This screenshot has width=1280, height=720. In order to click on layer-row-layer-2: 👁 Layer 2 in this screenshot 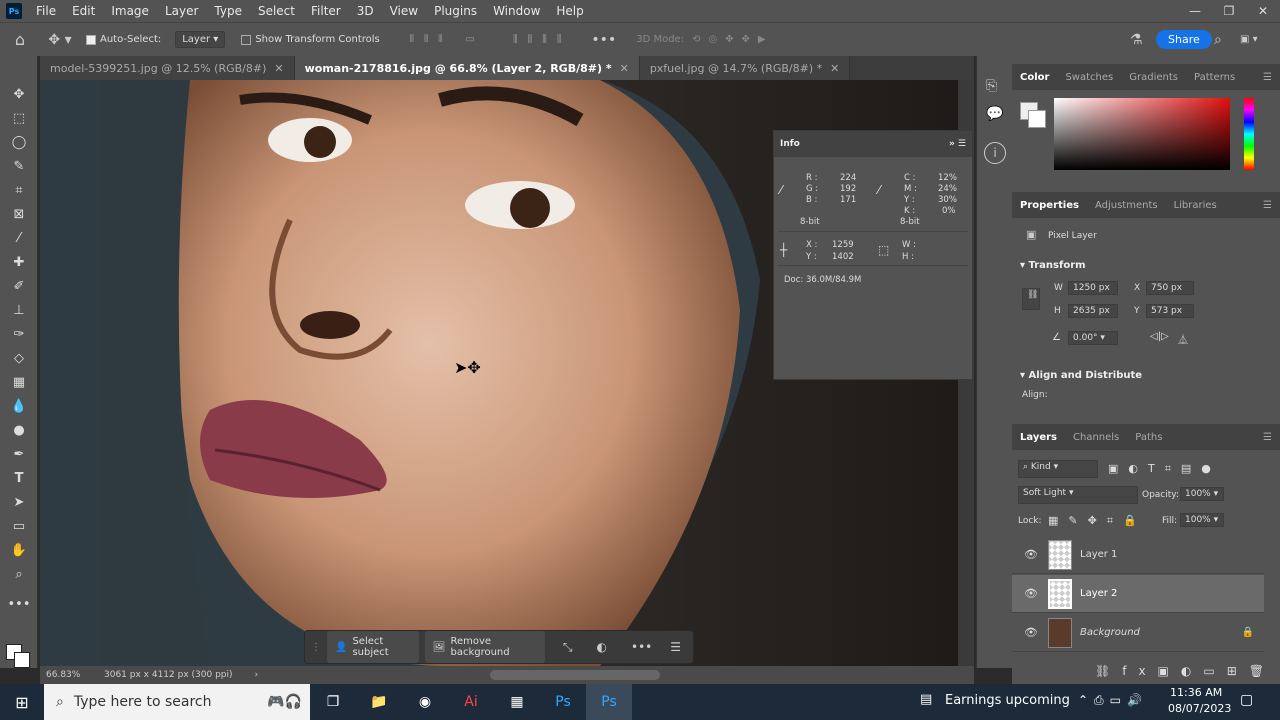, I will do `click(1138, 594)`.